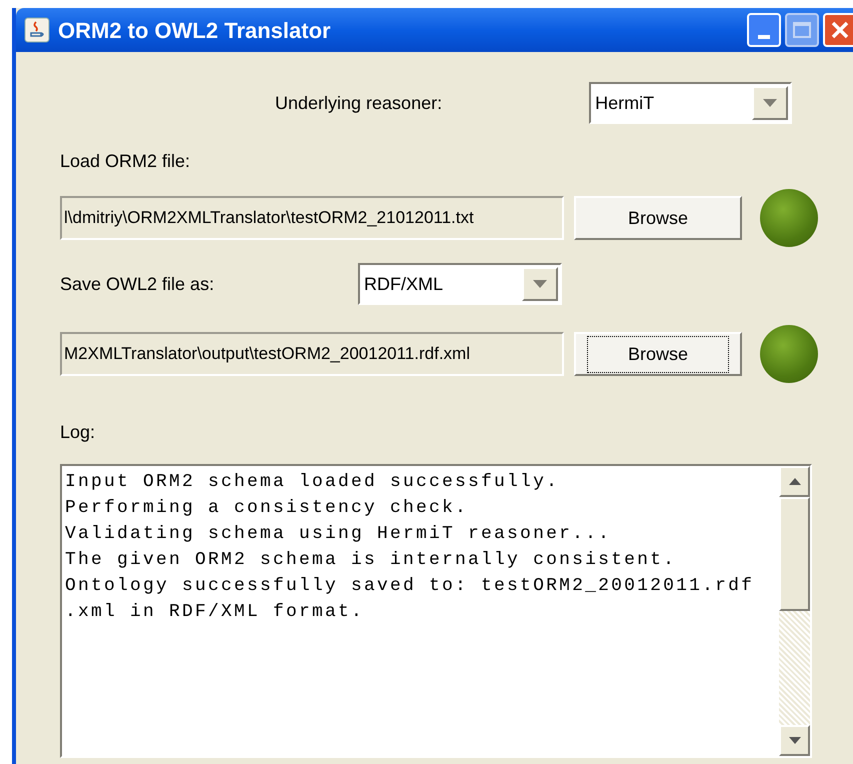 This screenshot has width=853, height=764. I want to click on save-label: Save OWL2 file as:, so click(138, 284).